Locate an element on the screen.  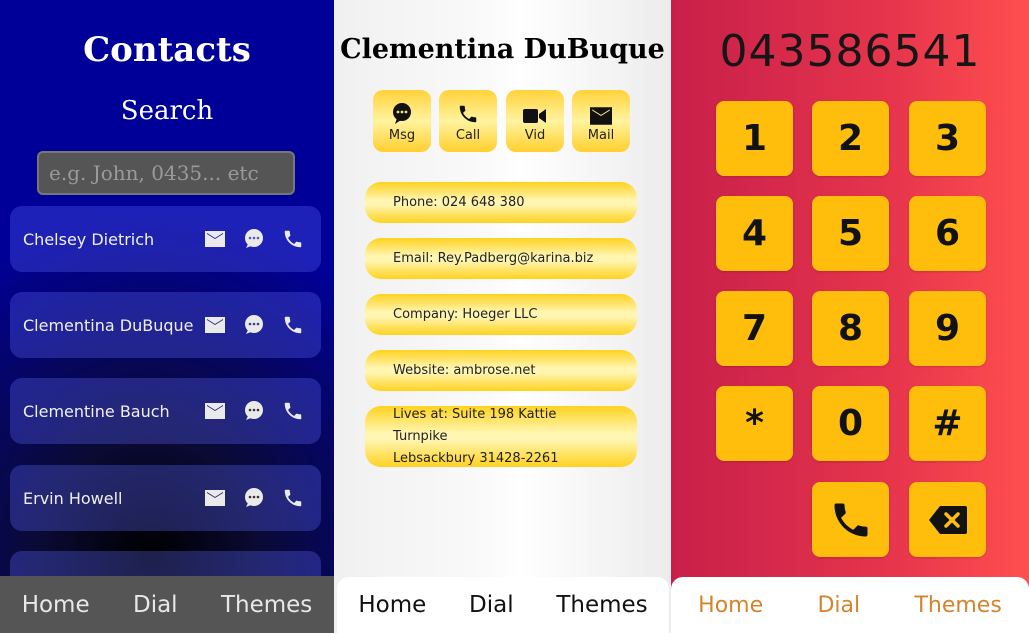
mail-label: Mail is located at coordinates (601, 135).